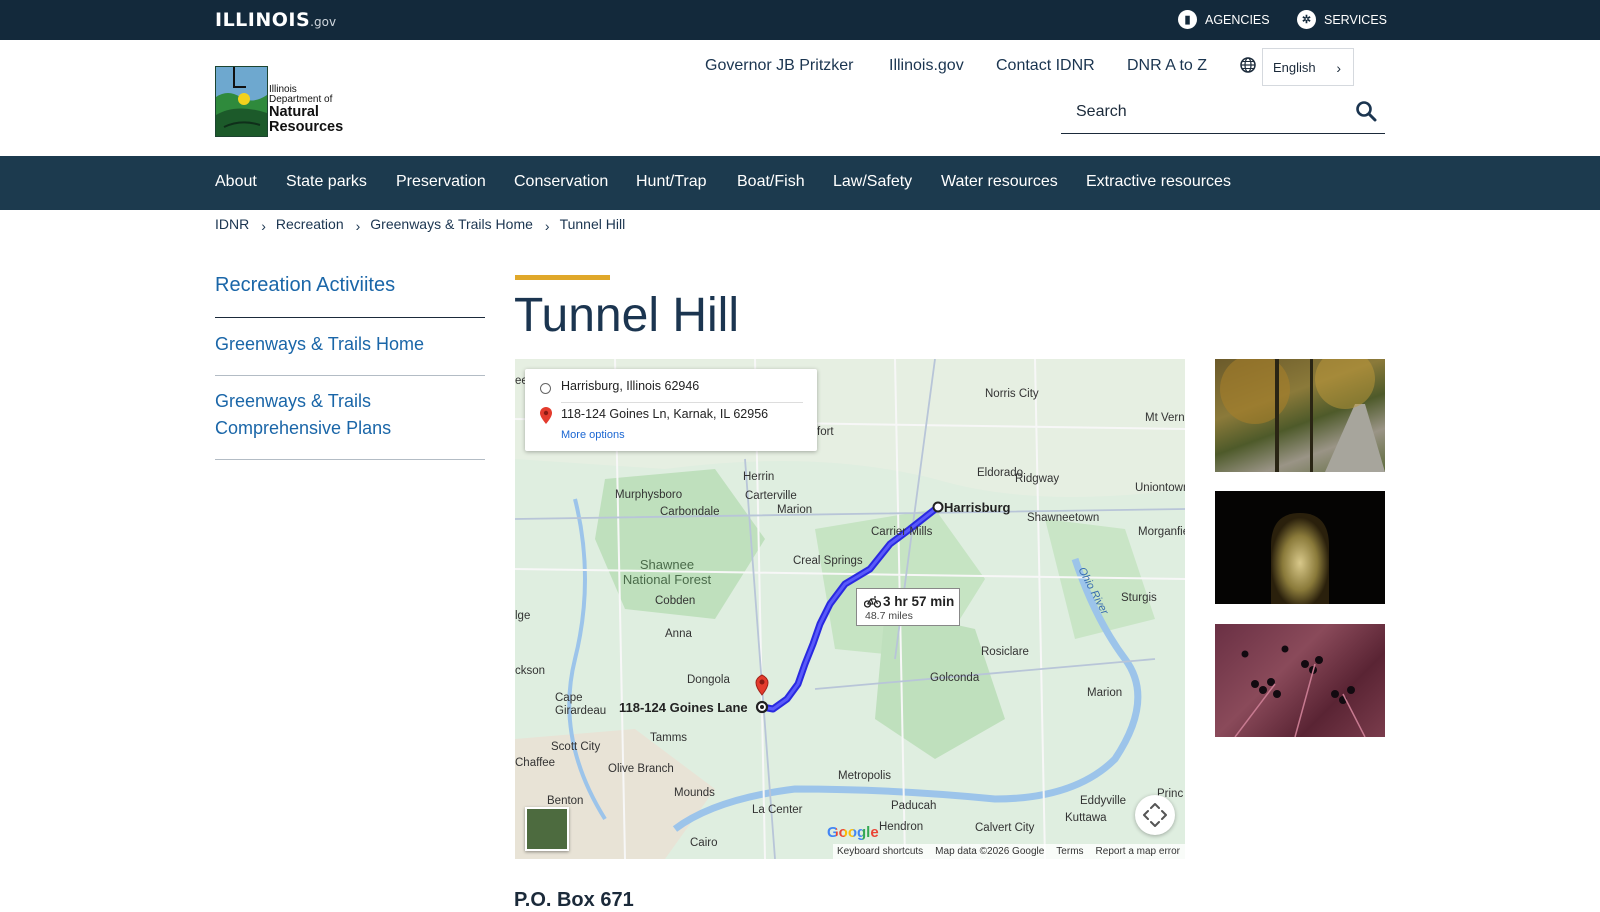 The width and height of the screenshot is (1600, 912). I want to click on map-place-label: Sturgis, so click(1139, 598).